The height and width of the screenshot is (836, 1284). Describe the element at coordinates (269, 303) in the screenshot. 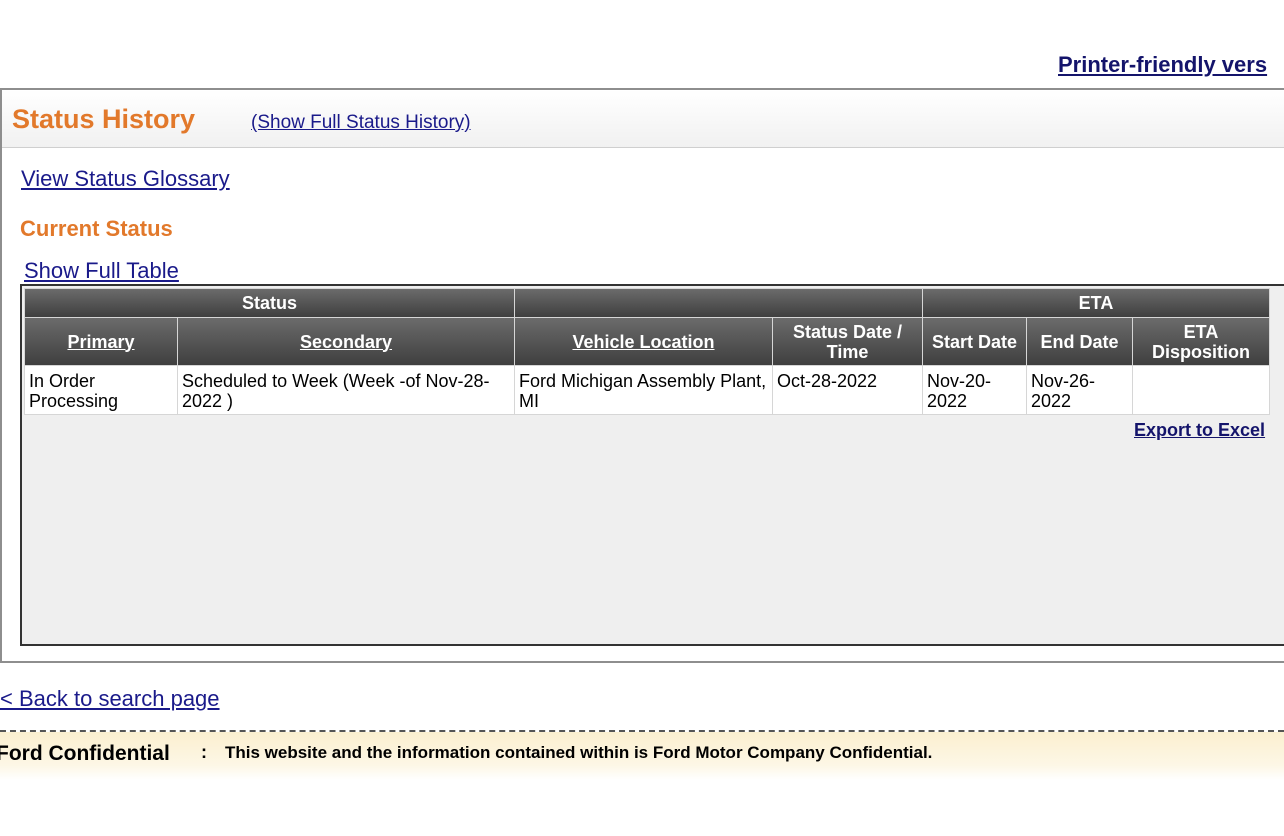

I see `status-group-header: Status` at that location.